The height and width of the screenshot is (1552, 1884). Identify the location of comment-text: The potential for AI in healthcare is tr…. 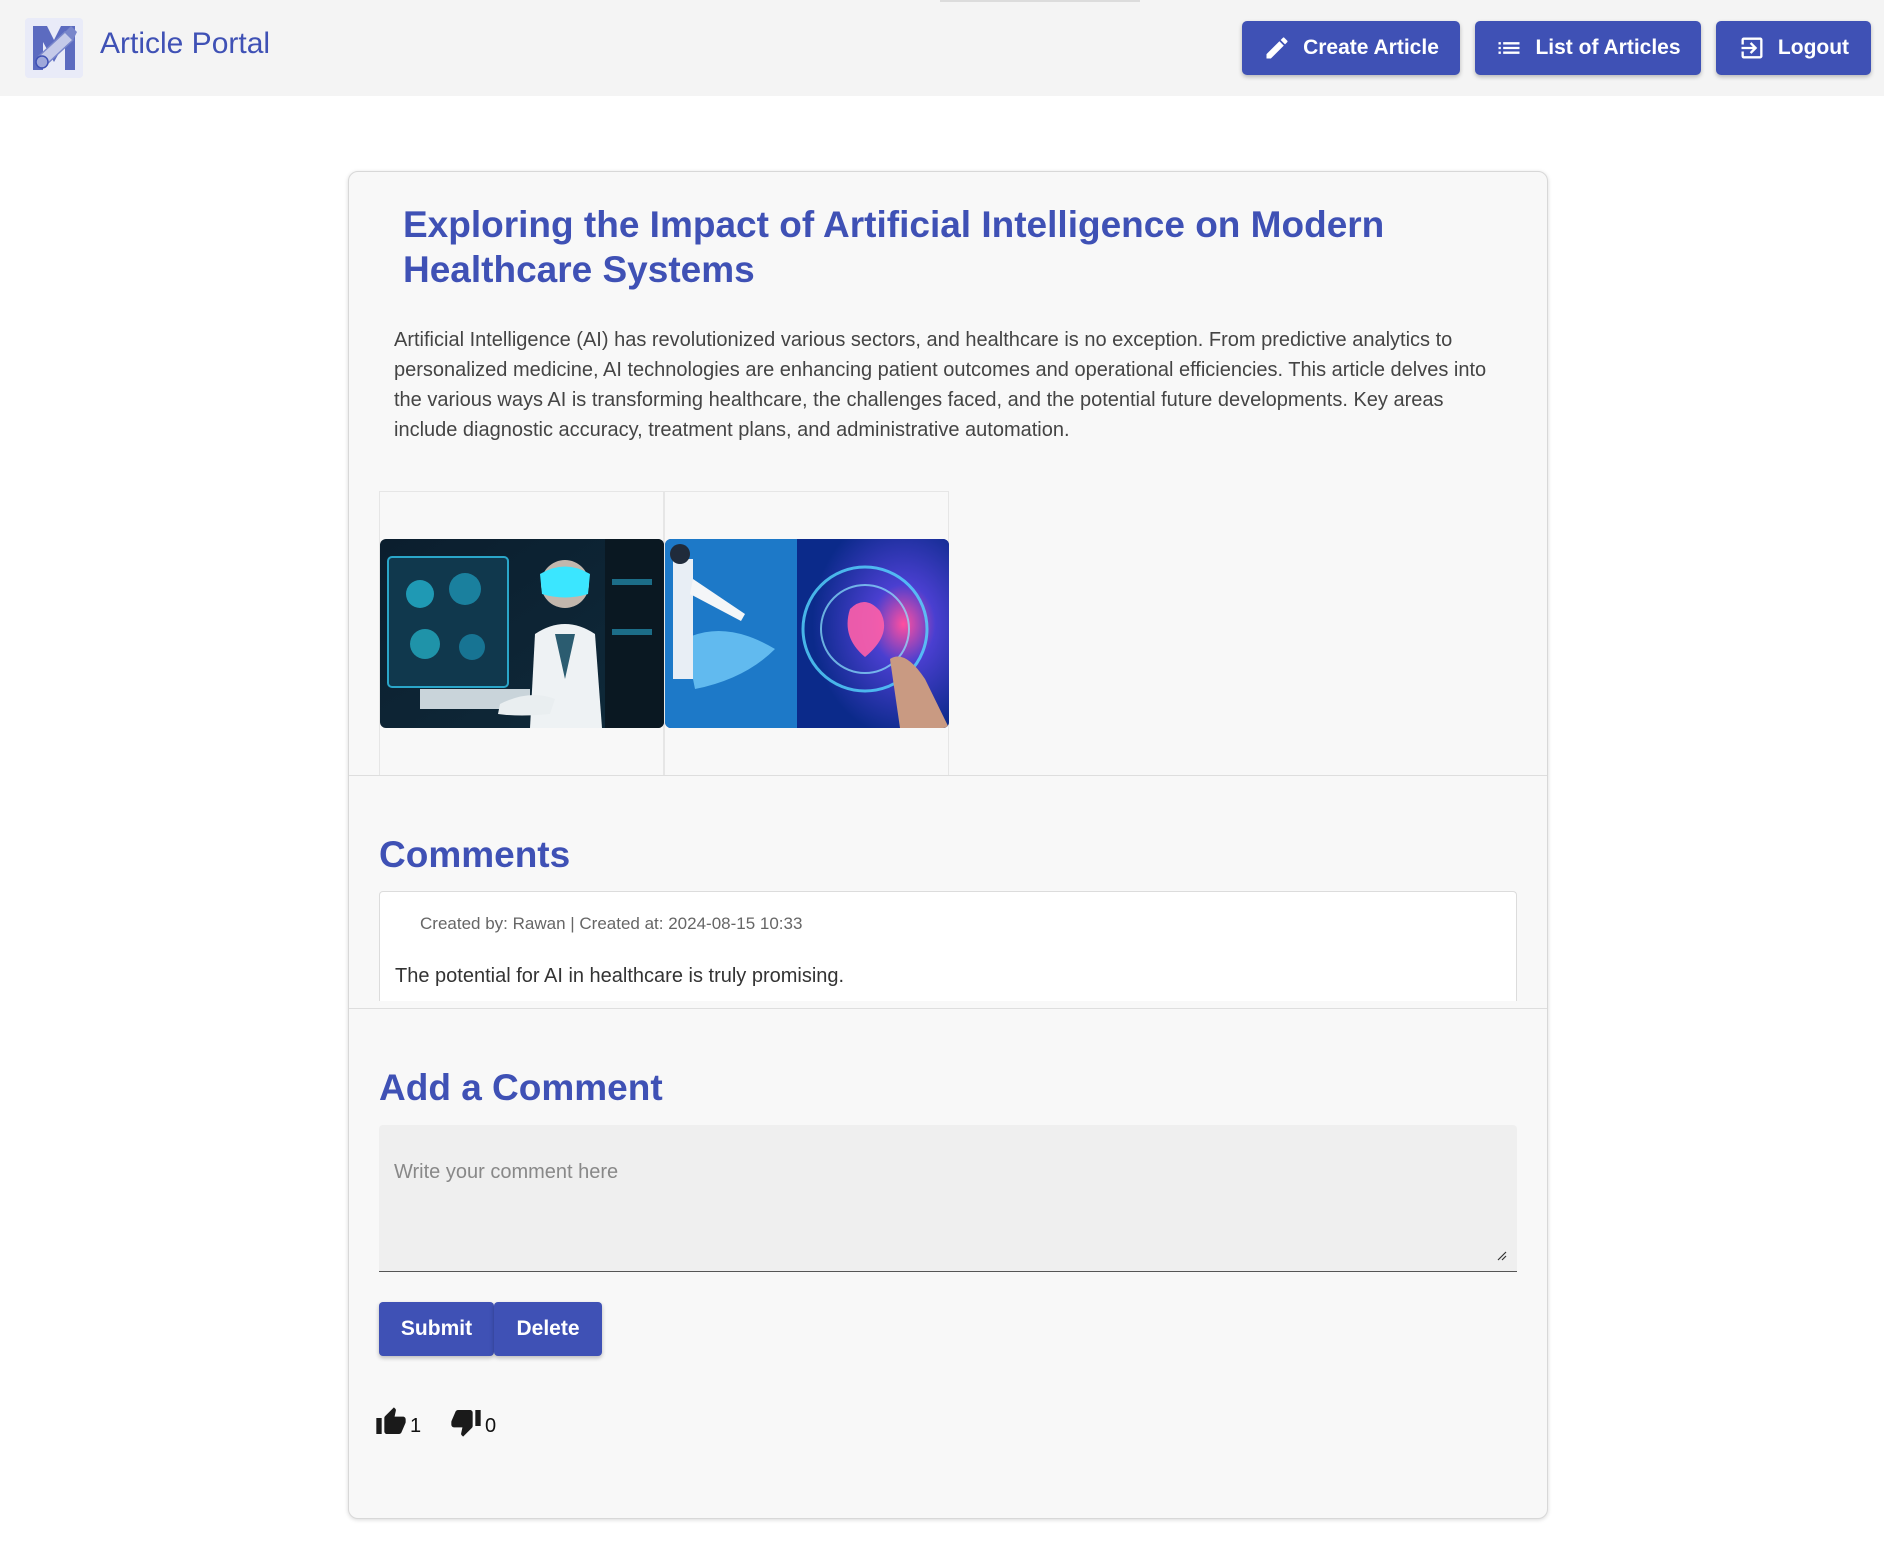
(620, 976).